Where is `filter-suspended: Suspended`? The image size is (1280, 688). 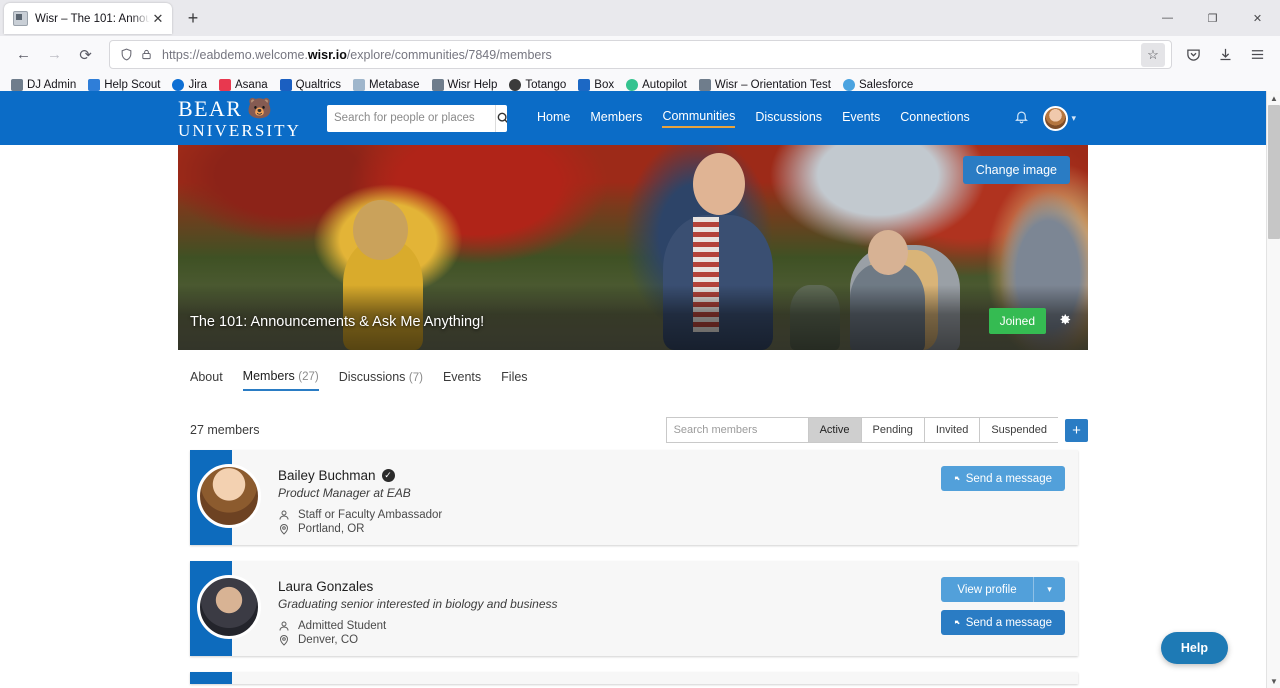 filter-suspended: Suspended is located at coordinates (1018, 430).